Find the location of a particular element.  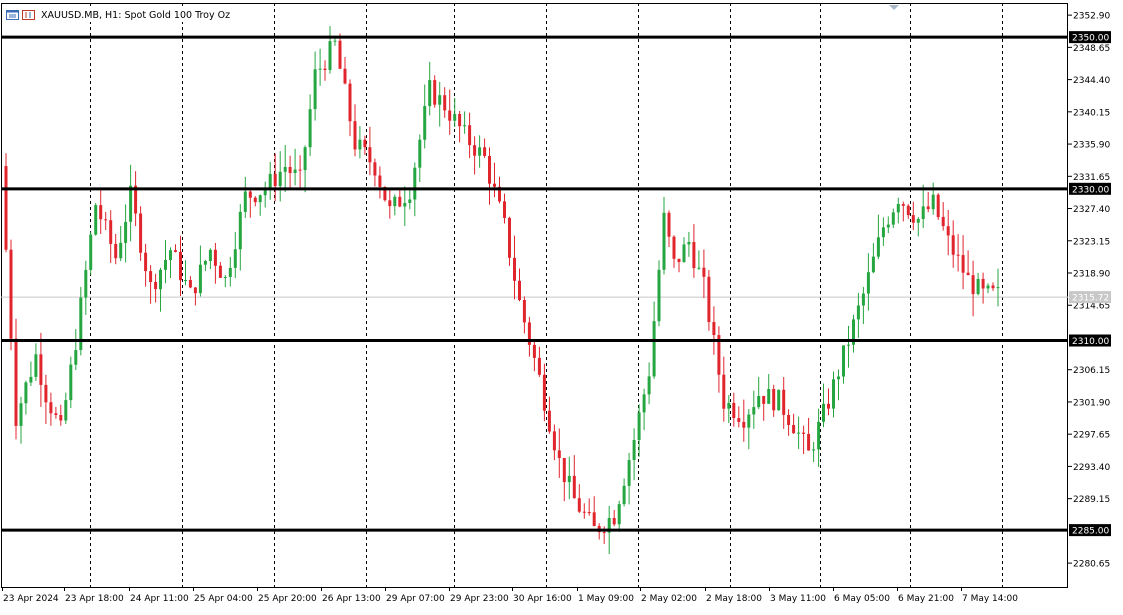

x-tick-label: 6 May 05:00 is located at coordinates (862, 599).